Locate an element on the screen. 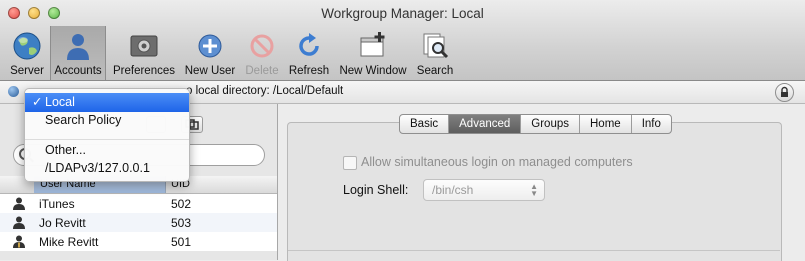 Image resolution: width=805 pixels, height=261 pixels. lock-icon is located at coordinates (784, 91).